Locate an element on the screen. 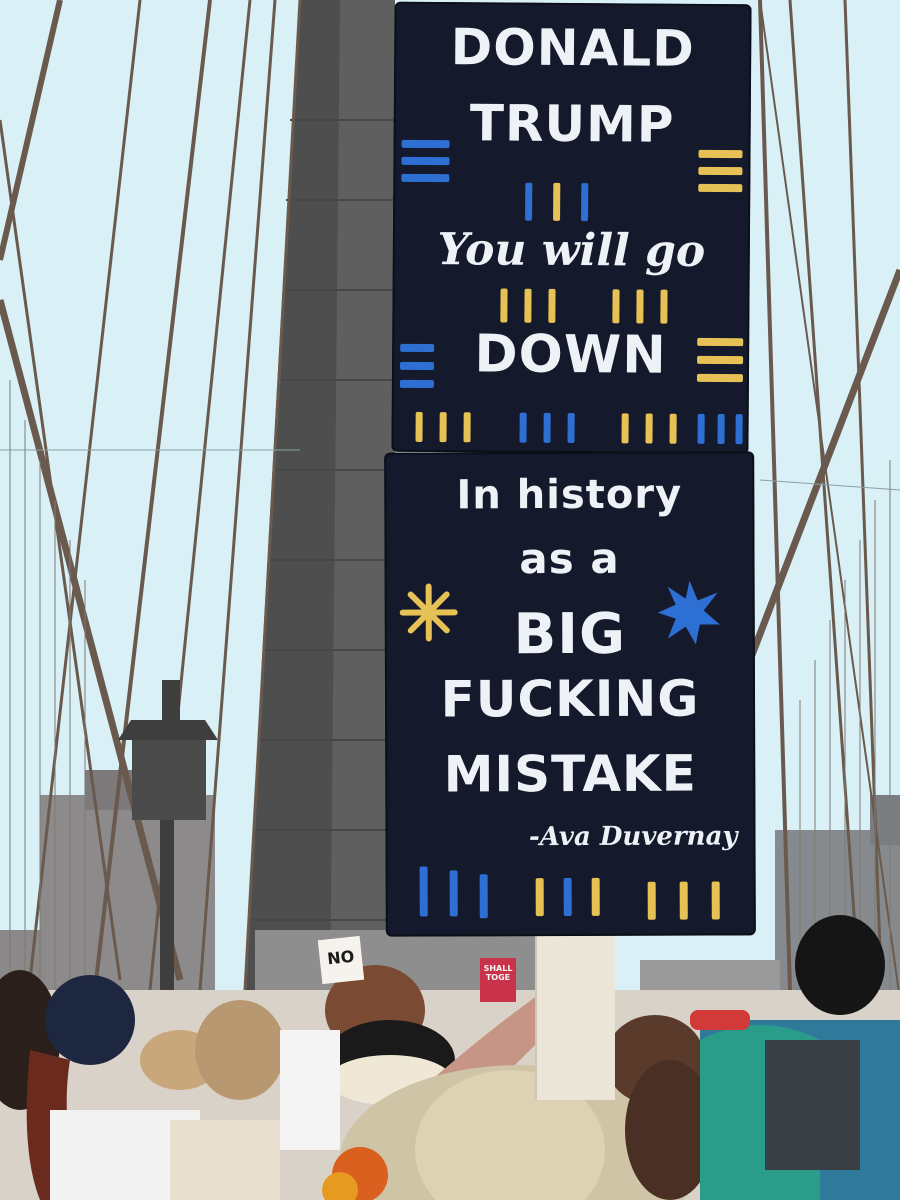  sign-line-mistake: MISTAKE is located at coordinates (570, 774).